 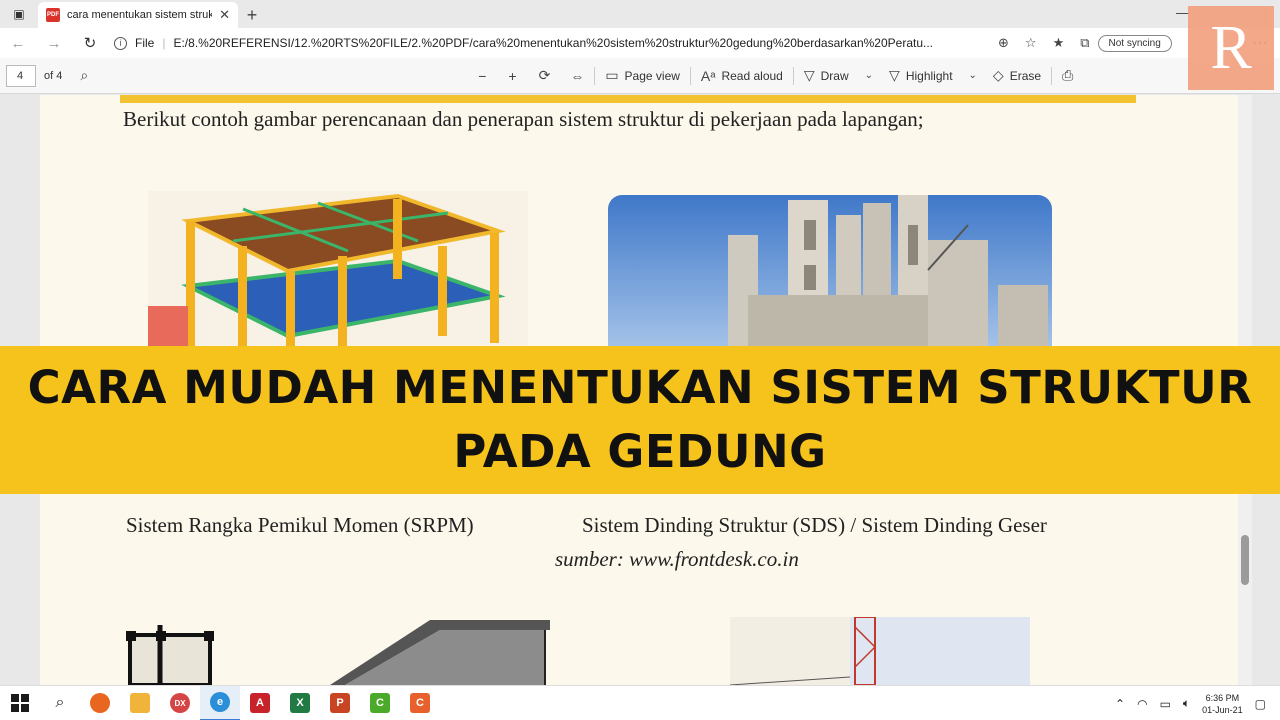 I want to click on read-aloud-label: Read aloud, so click(x=752, y=75).